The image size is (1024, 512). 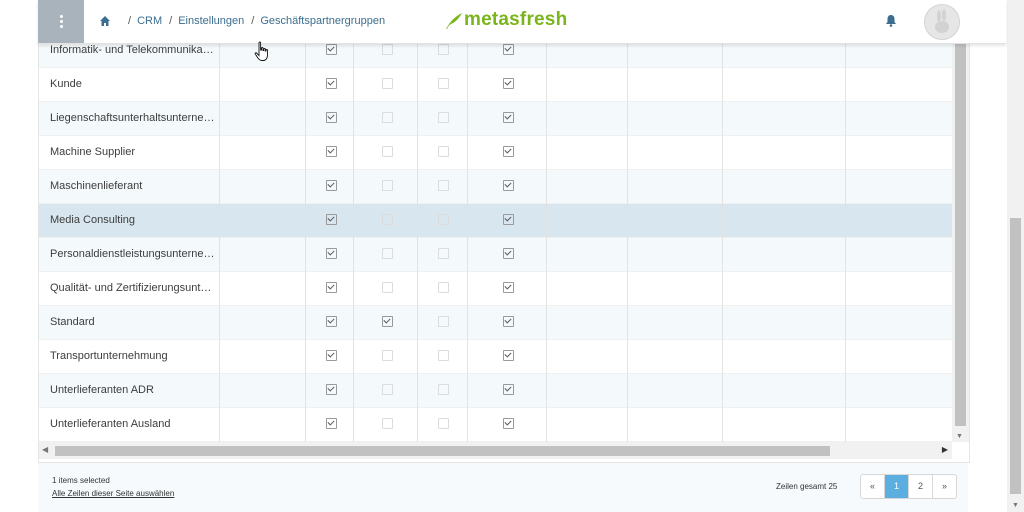 I want to click on breadcrumb-item-einstellungen: Einstellungen, so click(x=211, y=21).